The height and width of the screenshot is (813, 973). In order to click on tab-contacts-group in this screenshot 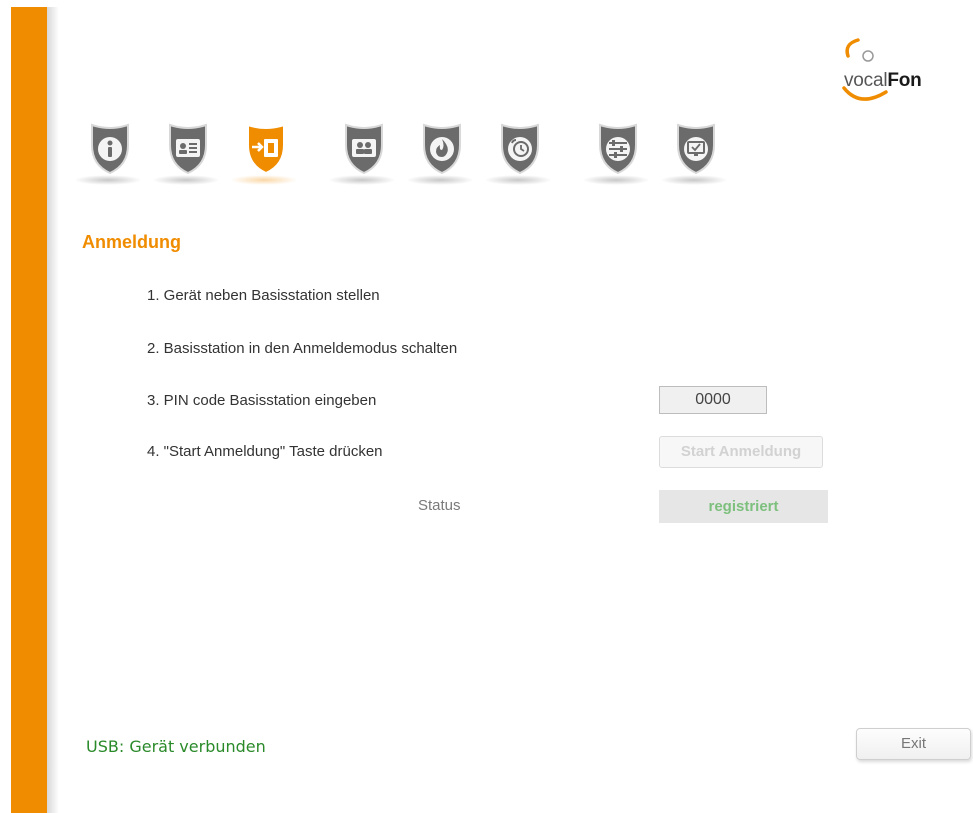, I will do `click(364, 152)`.